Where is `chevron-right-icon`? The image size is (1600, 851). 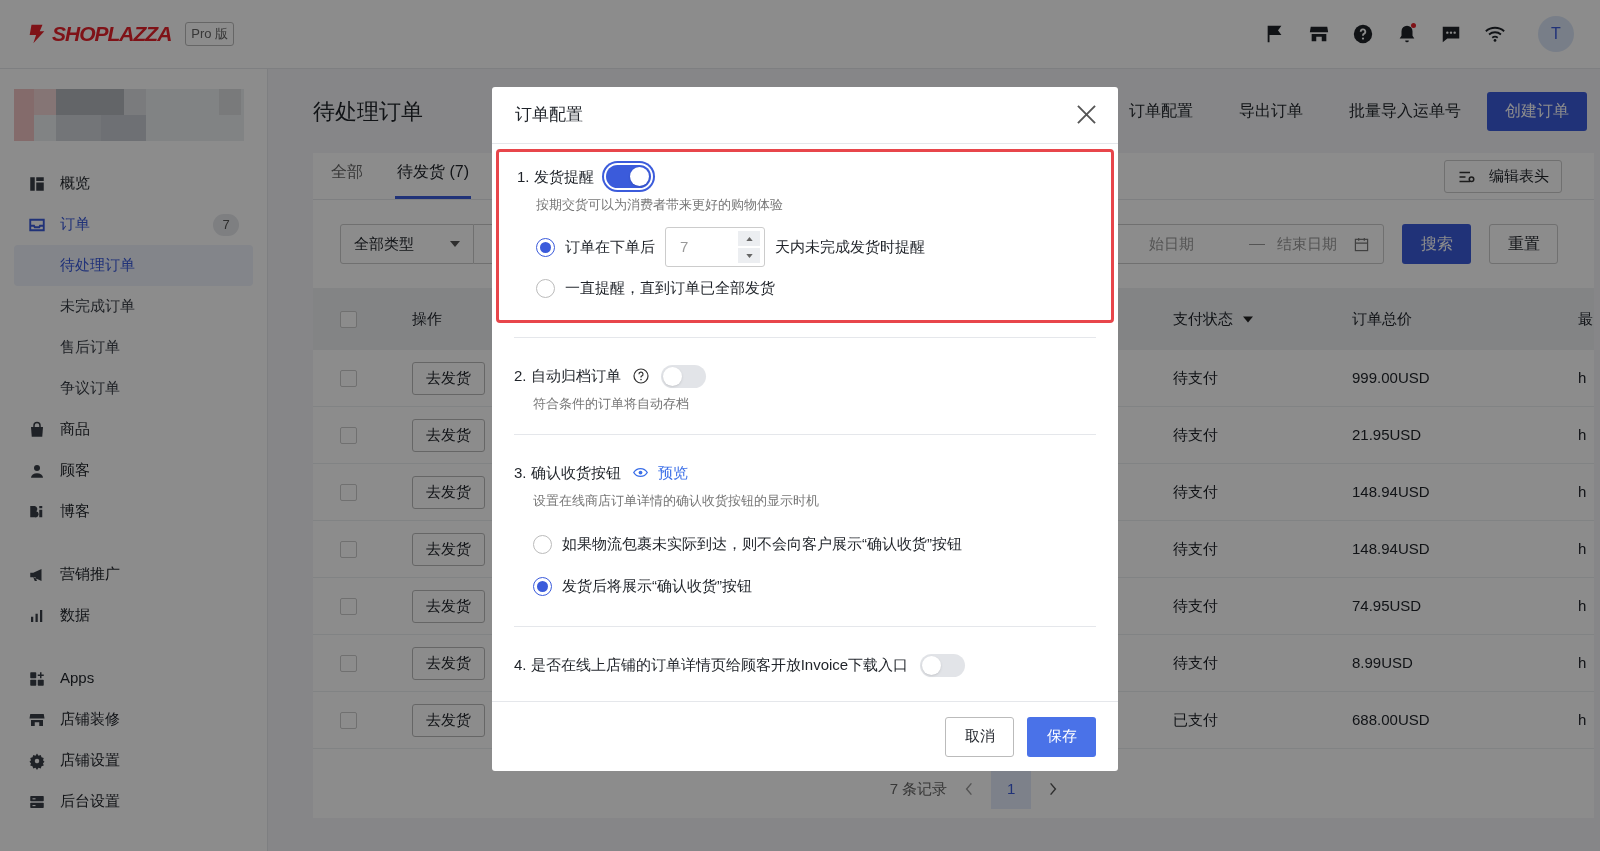 chevron-right-icon is located at coordinates (1053, 789).